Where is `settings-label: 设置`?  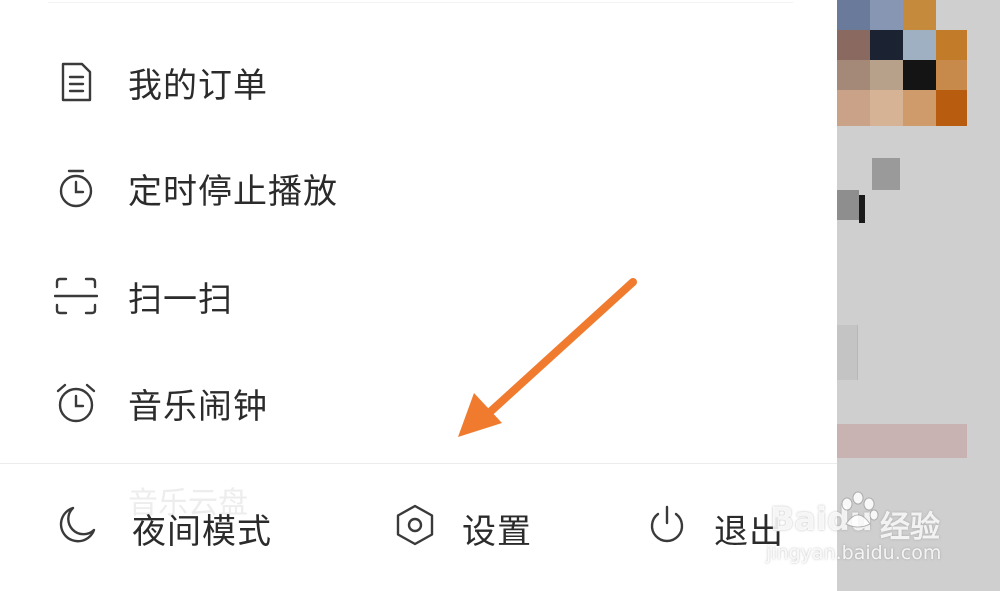
settings-label: 设置 is located at coordinates (497, 532).